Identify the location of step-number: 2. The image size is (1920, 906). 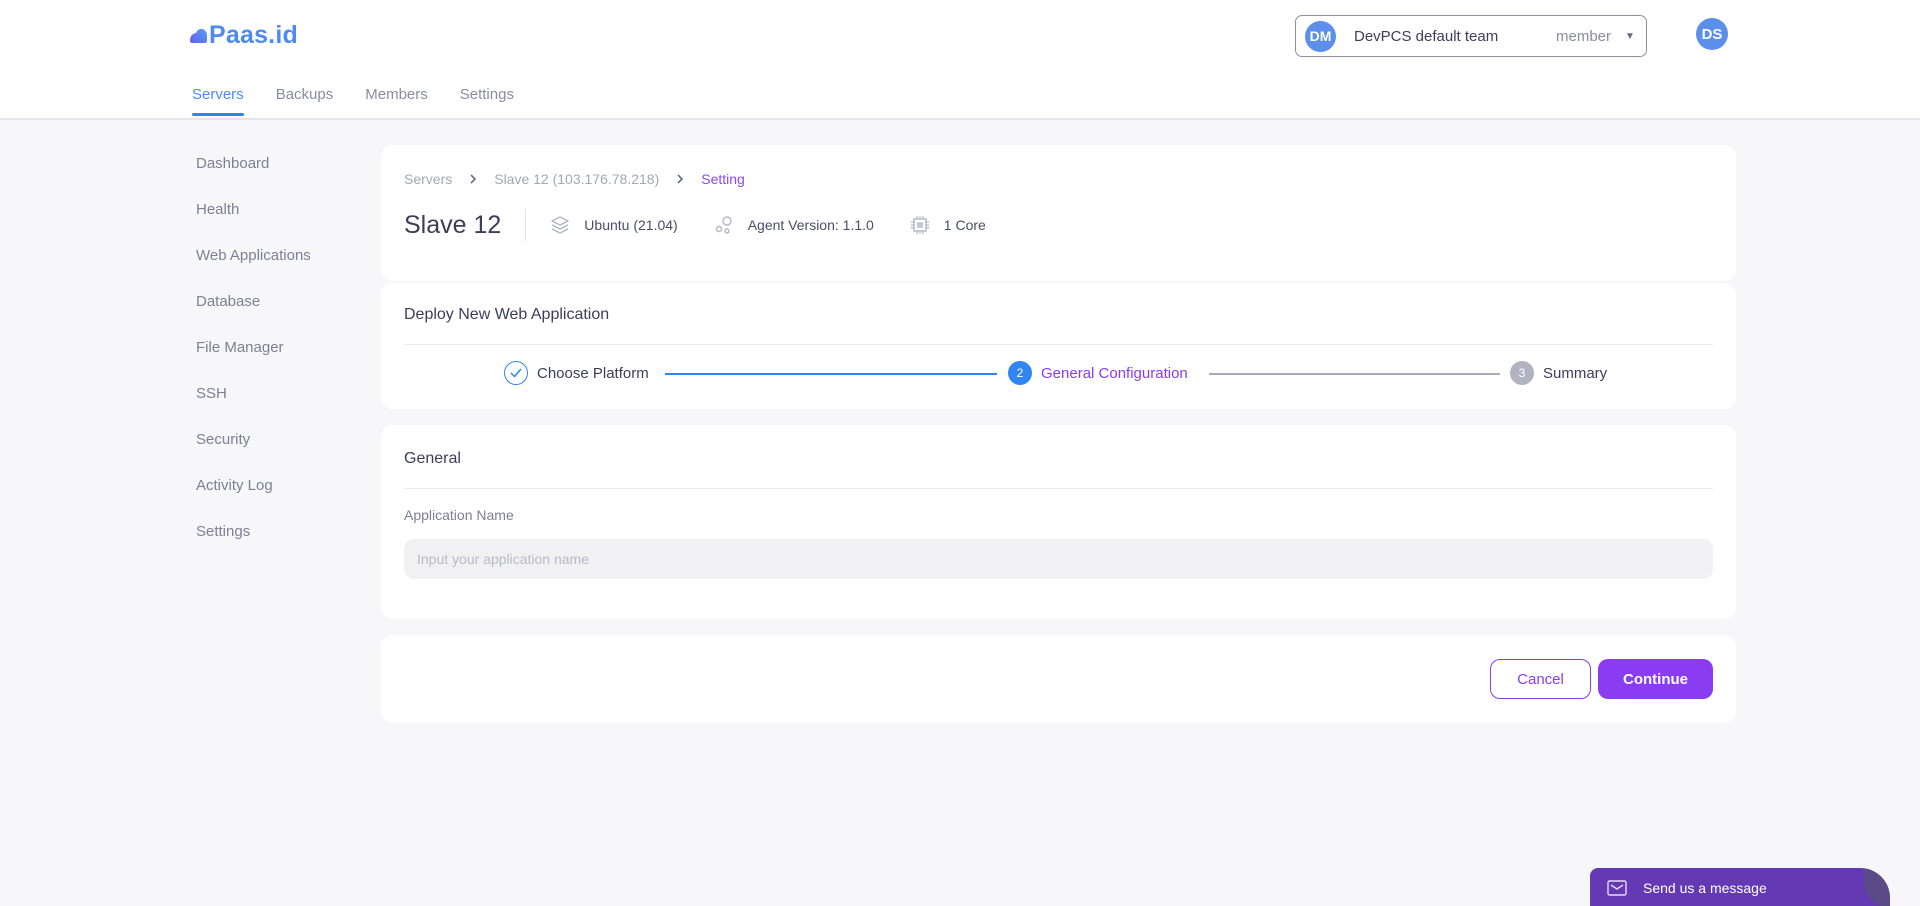
(1020, 373).